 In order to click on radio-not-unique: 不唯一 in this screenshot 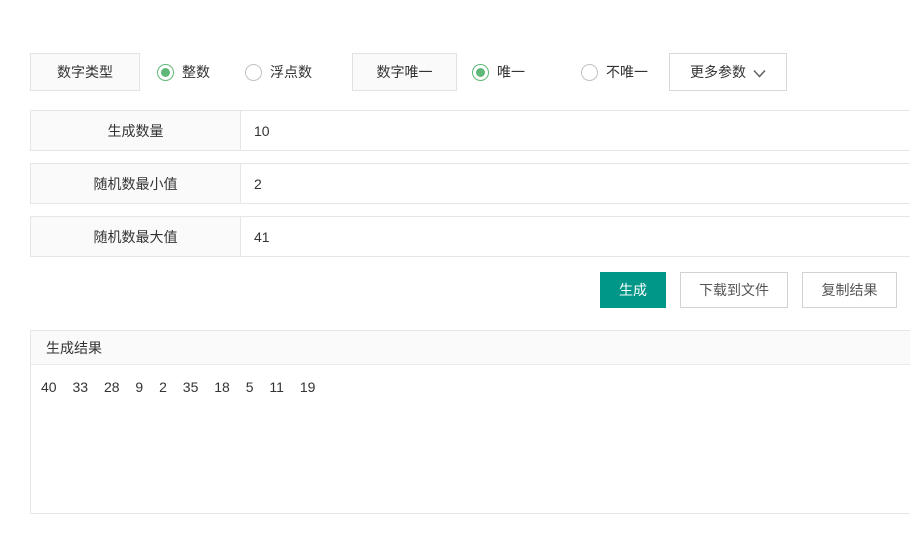, I will do `click(614, 72)`.